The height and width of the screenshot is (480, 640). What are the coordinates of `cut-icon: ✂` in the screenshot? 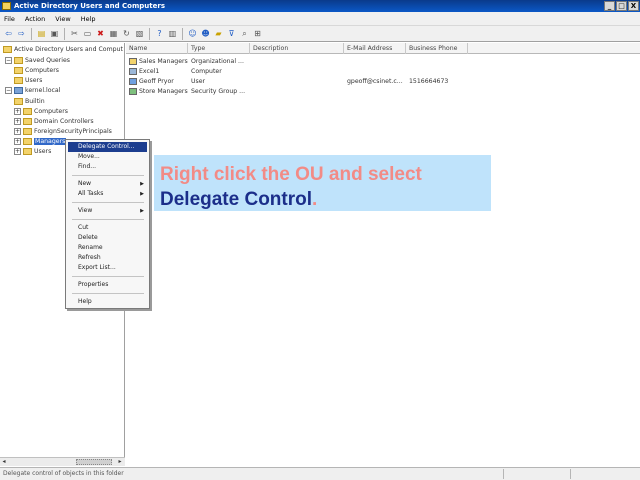 It's located at (74, 33).